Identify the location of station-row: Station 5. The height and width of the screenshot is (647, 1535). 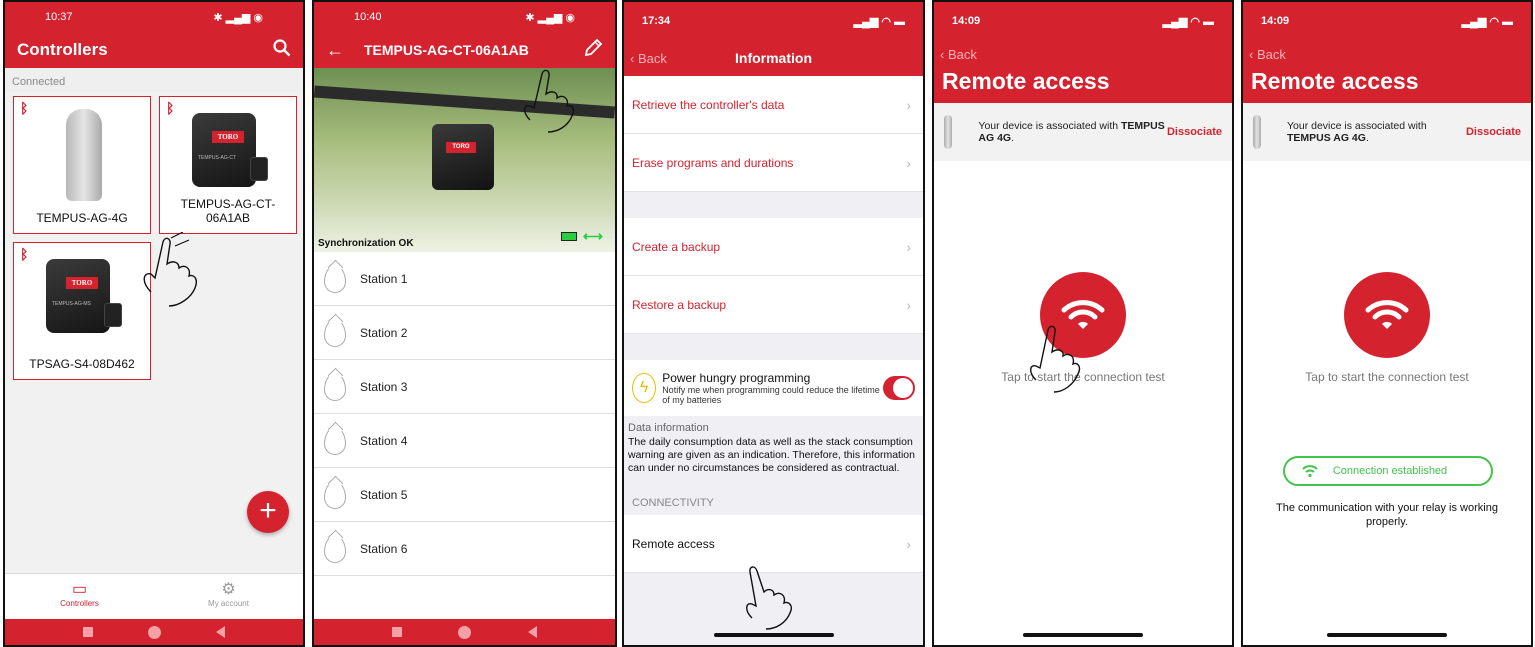
(464, 495).